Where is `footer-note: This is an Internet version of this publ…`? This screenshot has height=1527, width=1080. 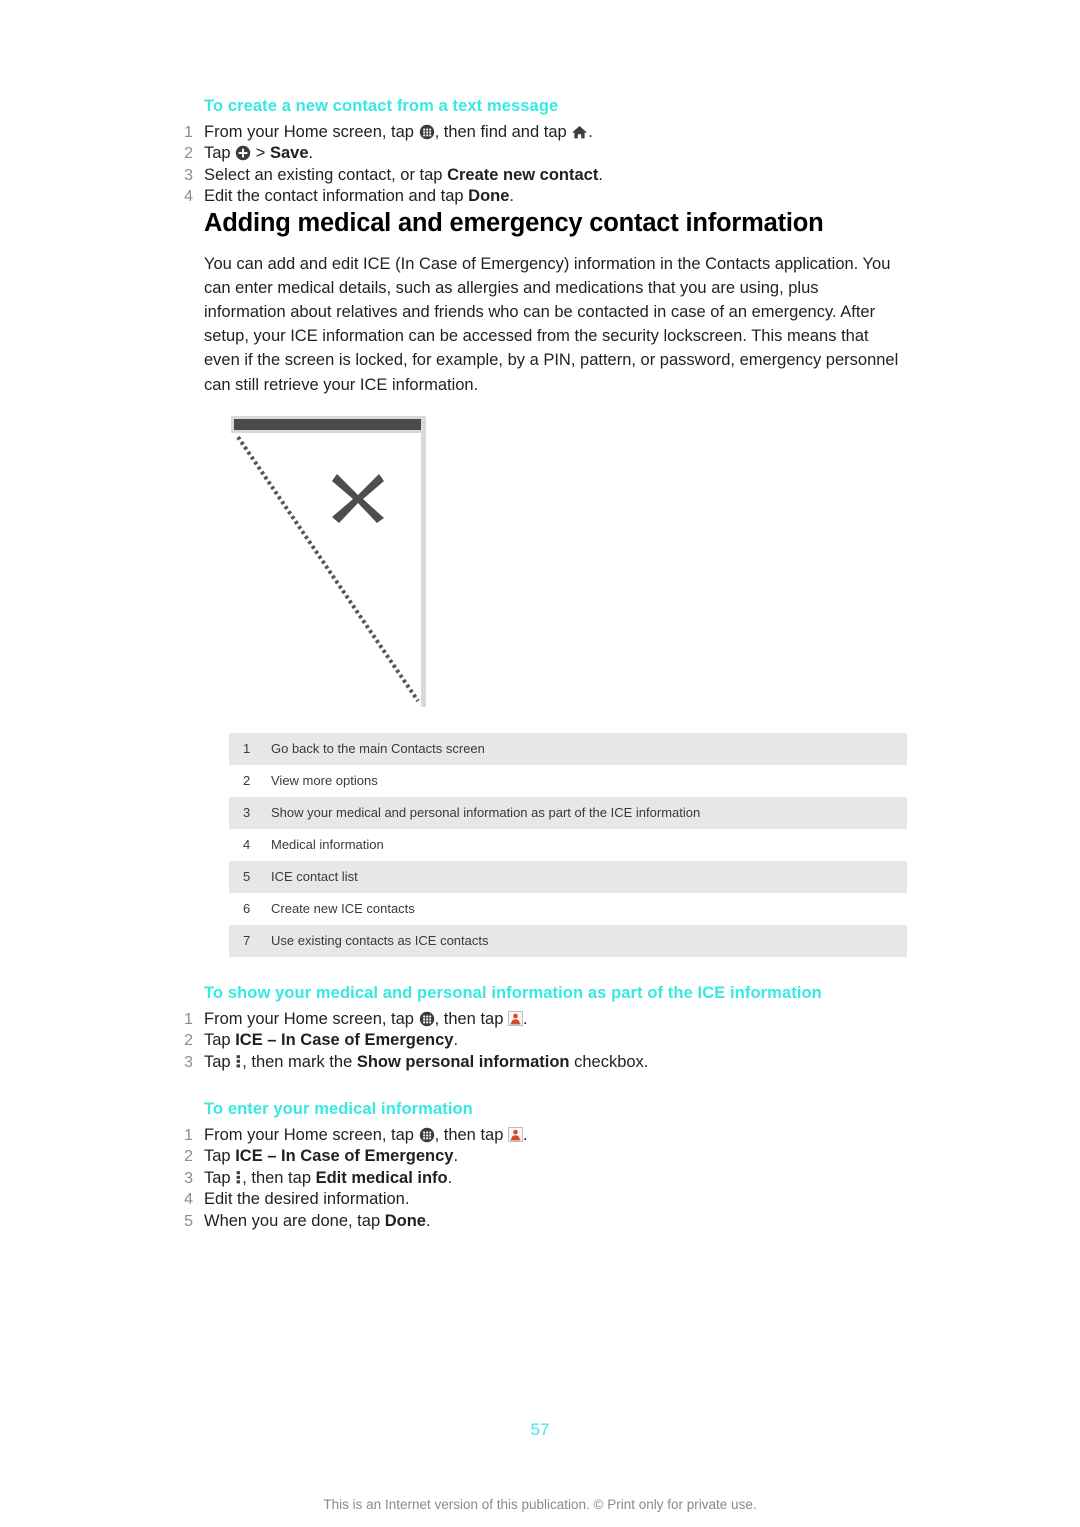 footer-note: This is an Internet version of this publ… is located at coordinates (540, 1504).